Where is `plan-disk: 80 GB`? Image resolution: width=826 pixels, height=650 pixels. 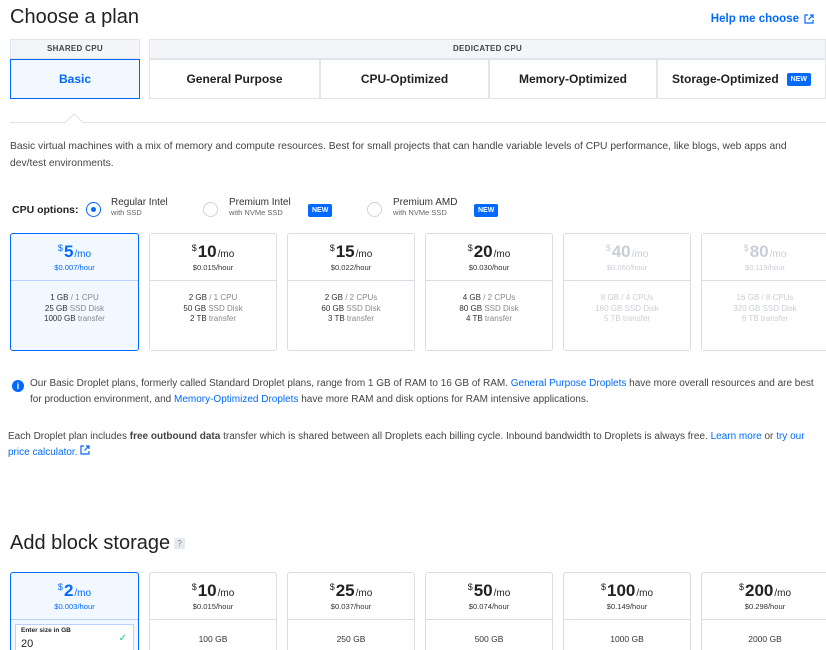
plan-disk: 80 GB is located at coordinates (471, 308).